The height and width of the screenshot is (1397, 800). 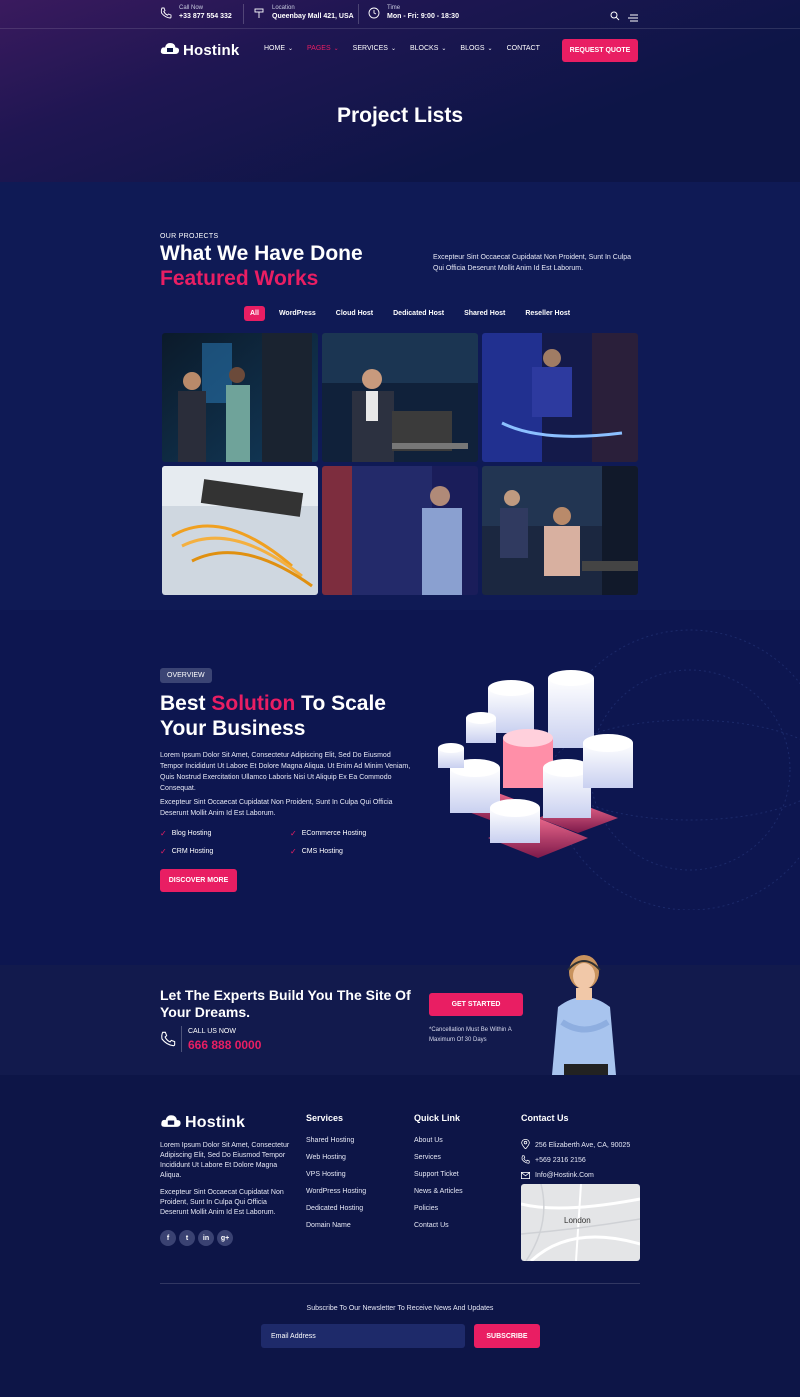 I want to click on location-info: Location Queenbay Mall 421, USA, so click(x=303, y=13).